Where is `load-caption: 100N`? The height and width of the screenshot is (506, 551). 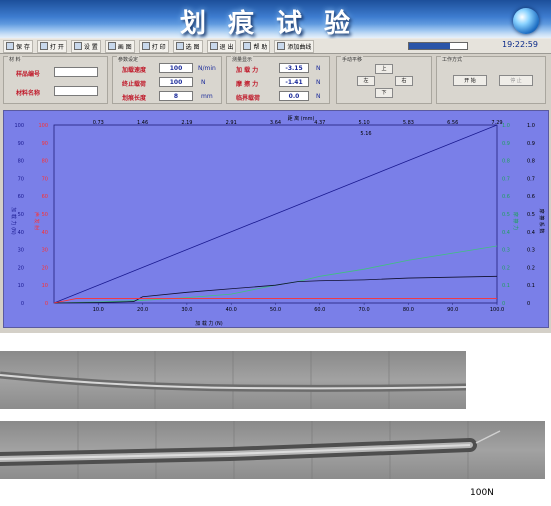 load-caption: 100N is located at coordinates (482, 493).